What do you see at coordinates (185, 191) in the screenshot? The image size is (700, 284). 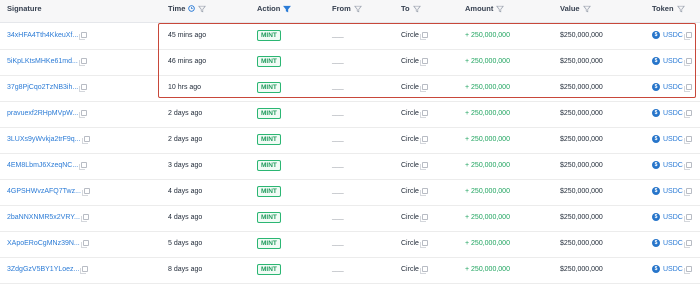 I see `time-cell: 4 days ago` at bounding box center [185, 191].